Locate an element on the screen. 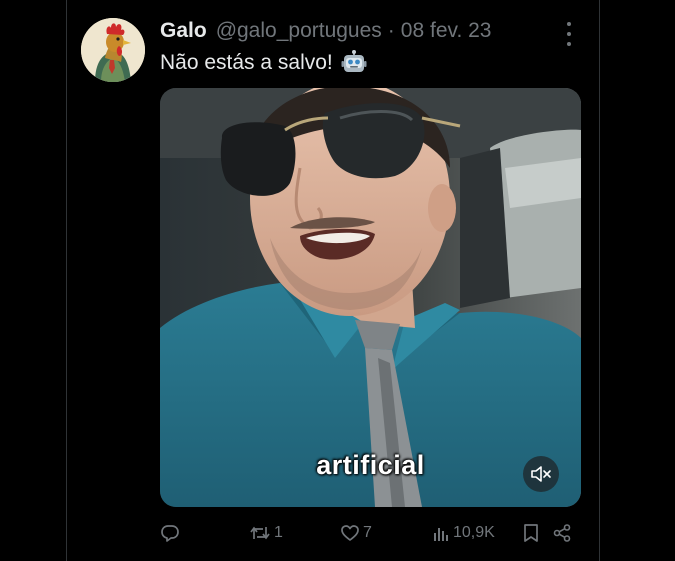  rooster-icon is located at coordinates (113, 50).